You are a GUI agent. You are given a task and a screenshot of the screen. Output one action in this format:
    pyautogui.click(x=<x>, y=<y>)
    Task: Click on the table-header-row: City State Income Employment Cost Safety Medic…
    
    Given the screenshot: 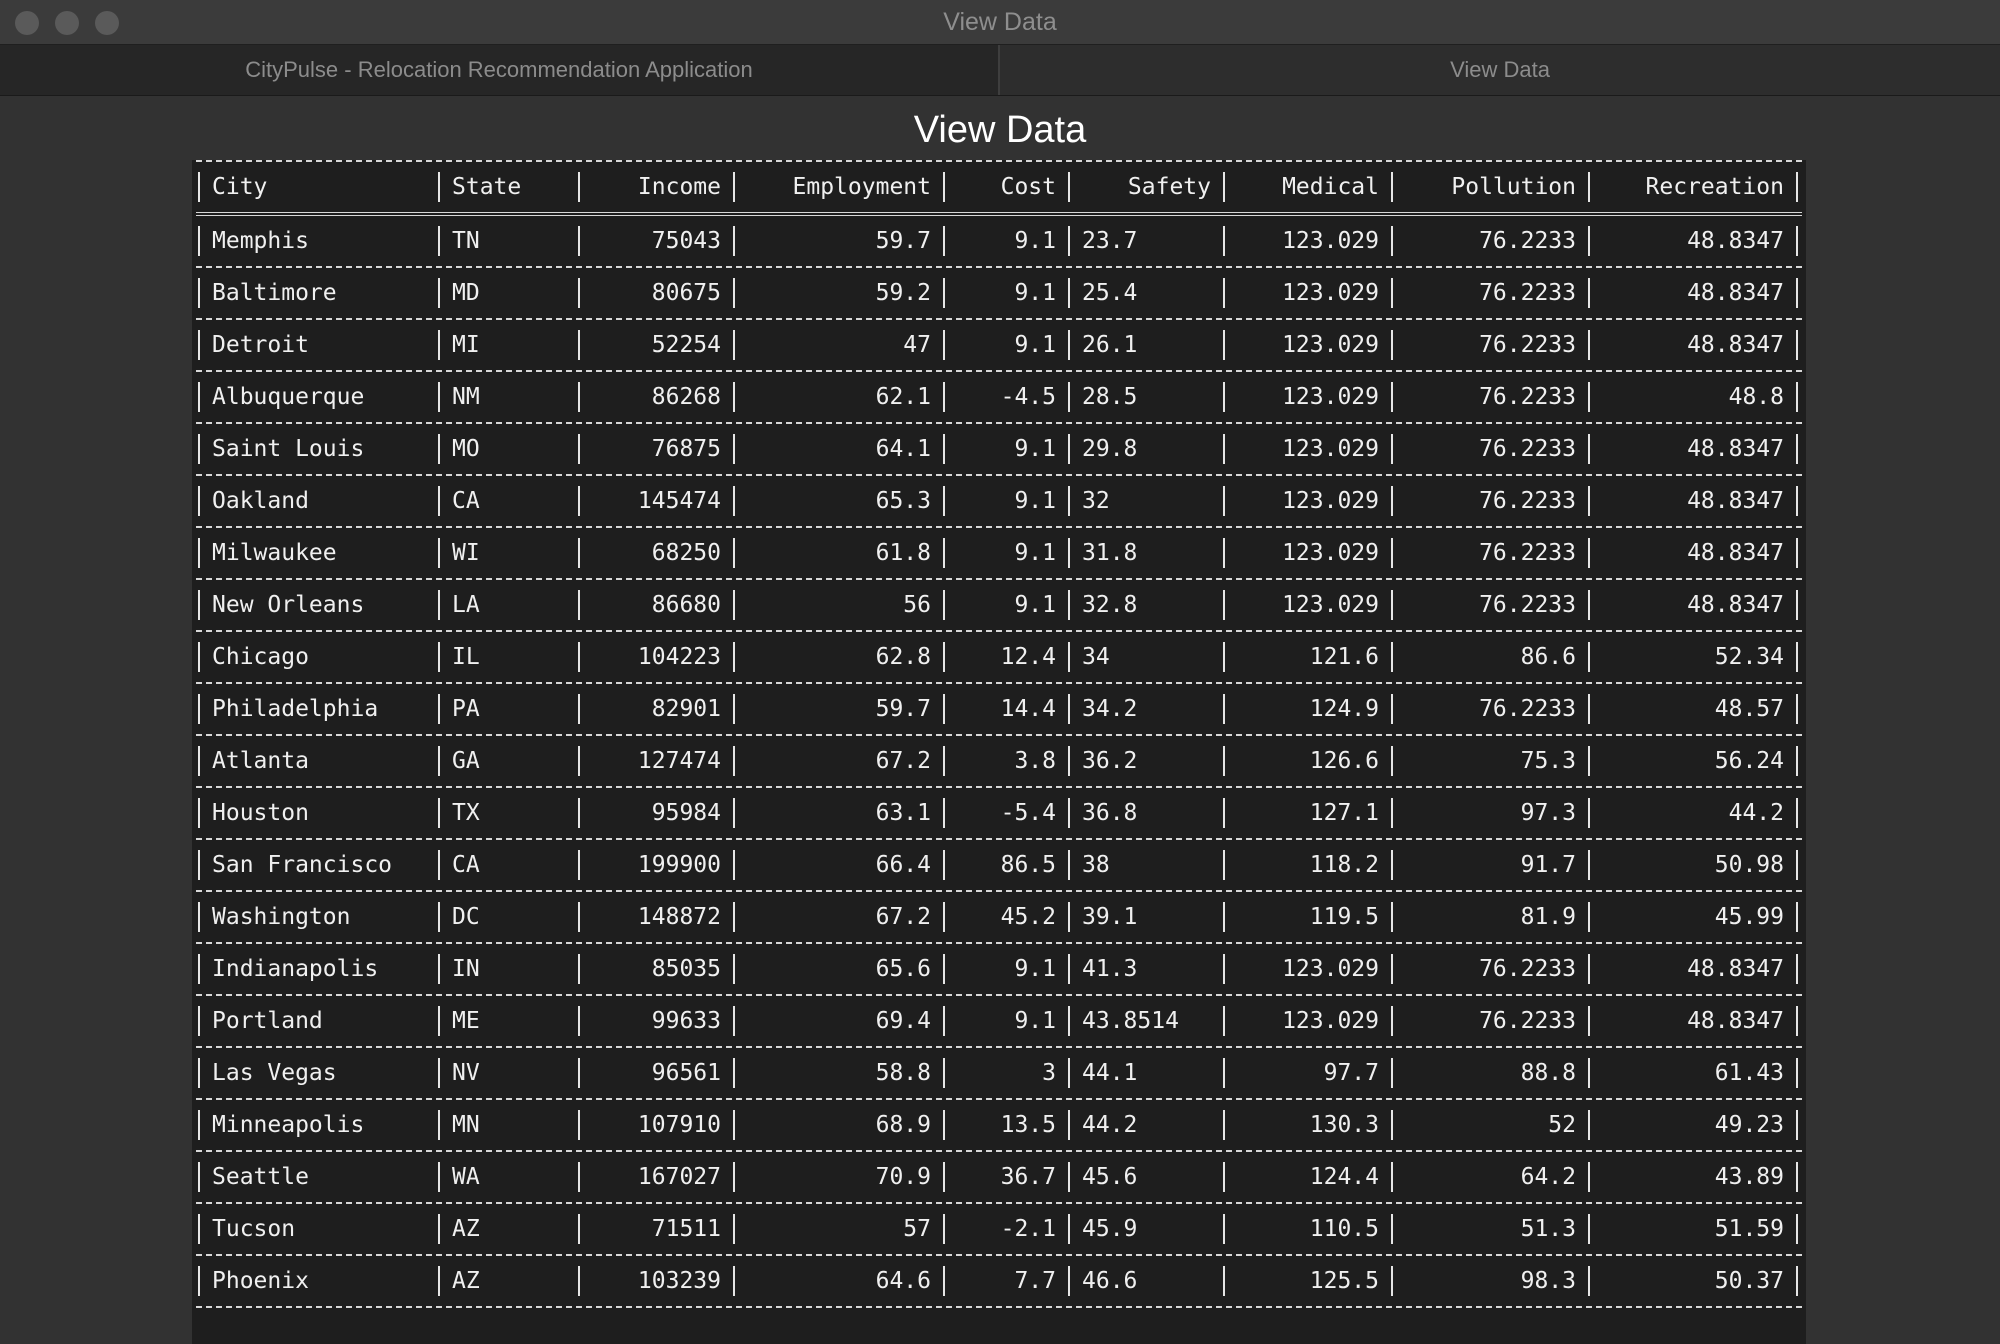 What is the action you would take?
    pyautogui.click(x=997, y=187)
    